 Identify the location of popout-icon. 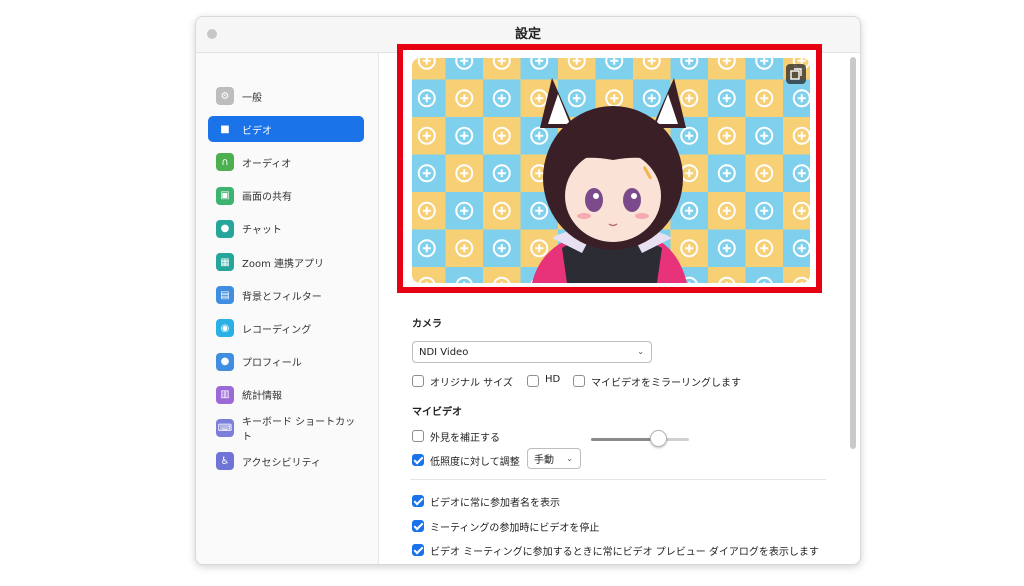
(796, 74).